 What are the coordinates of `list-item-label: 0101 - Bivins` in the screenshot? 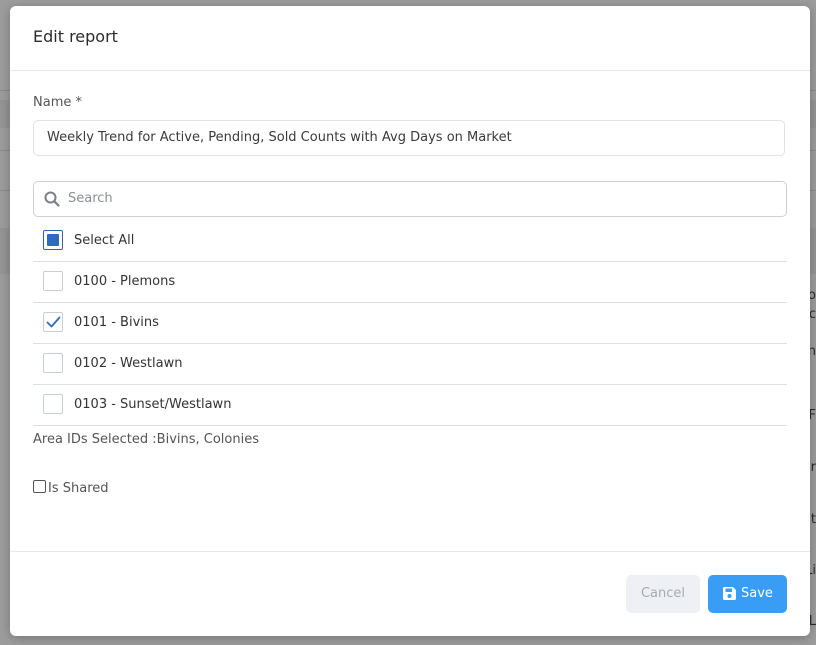 It's located at (116, 322).